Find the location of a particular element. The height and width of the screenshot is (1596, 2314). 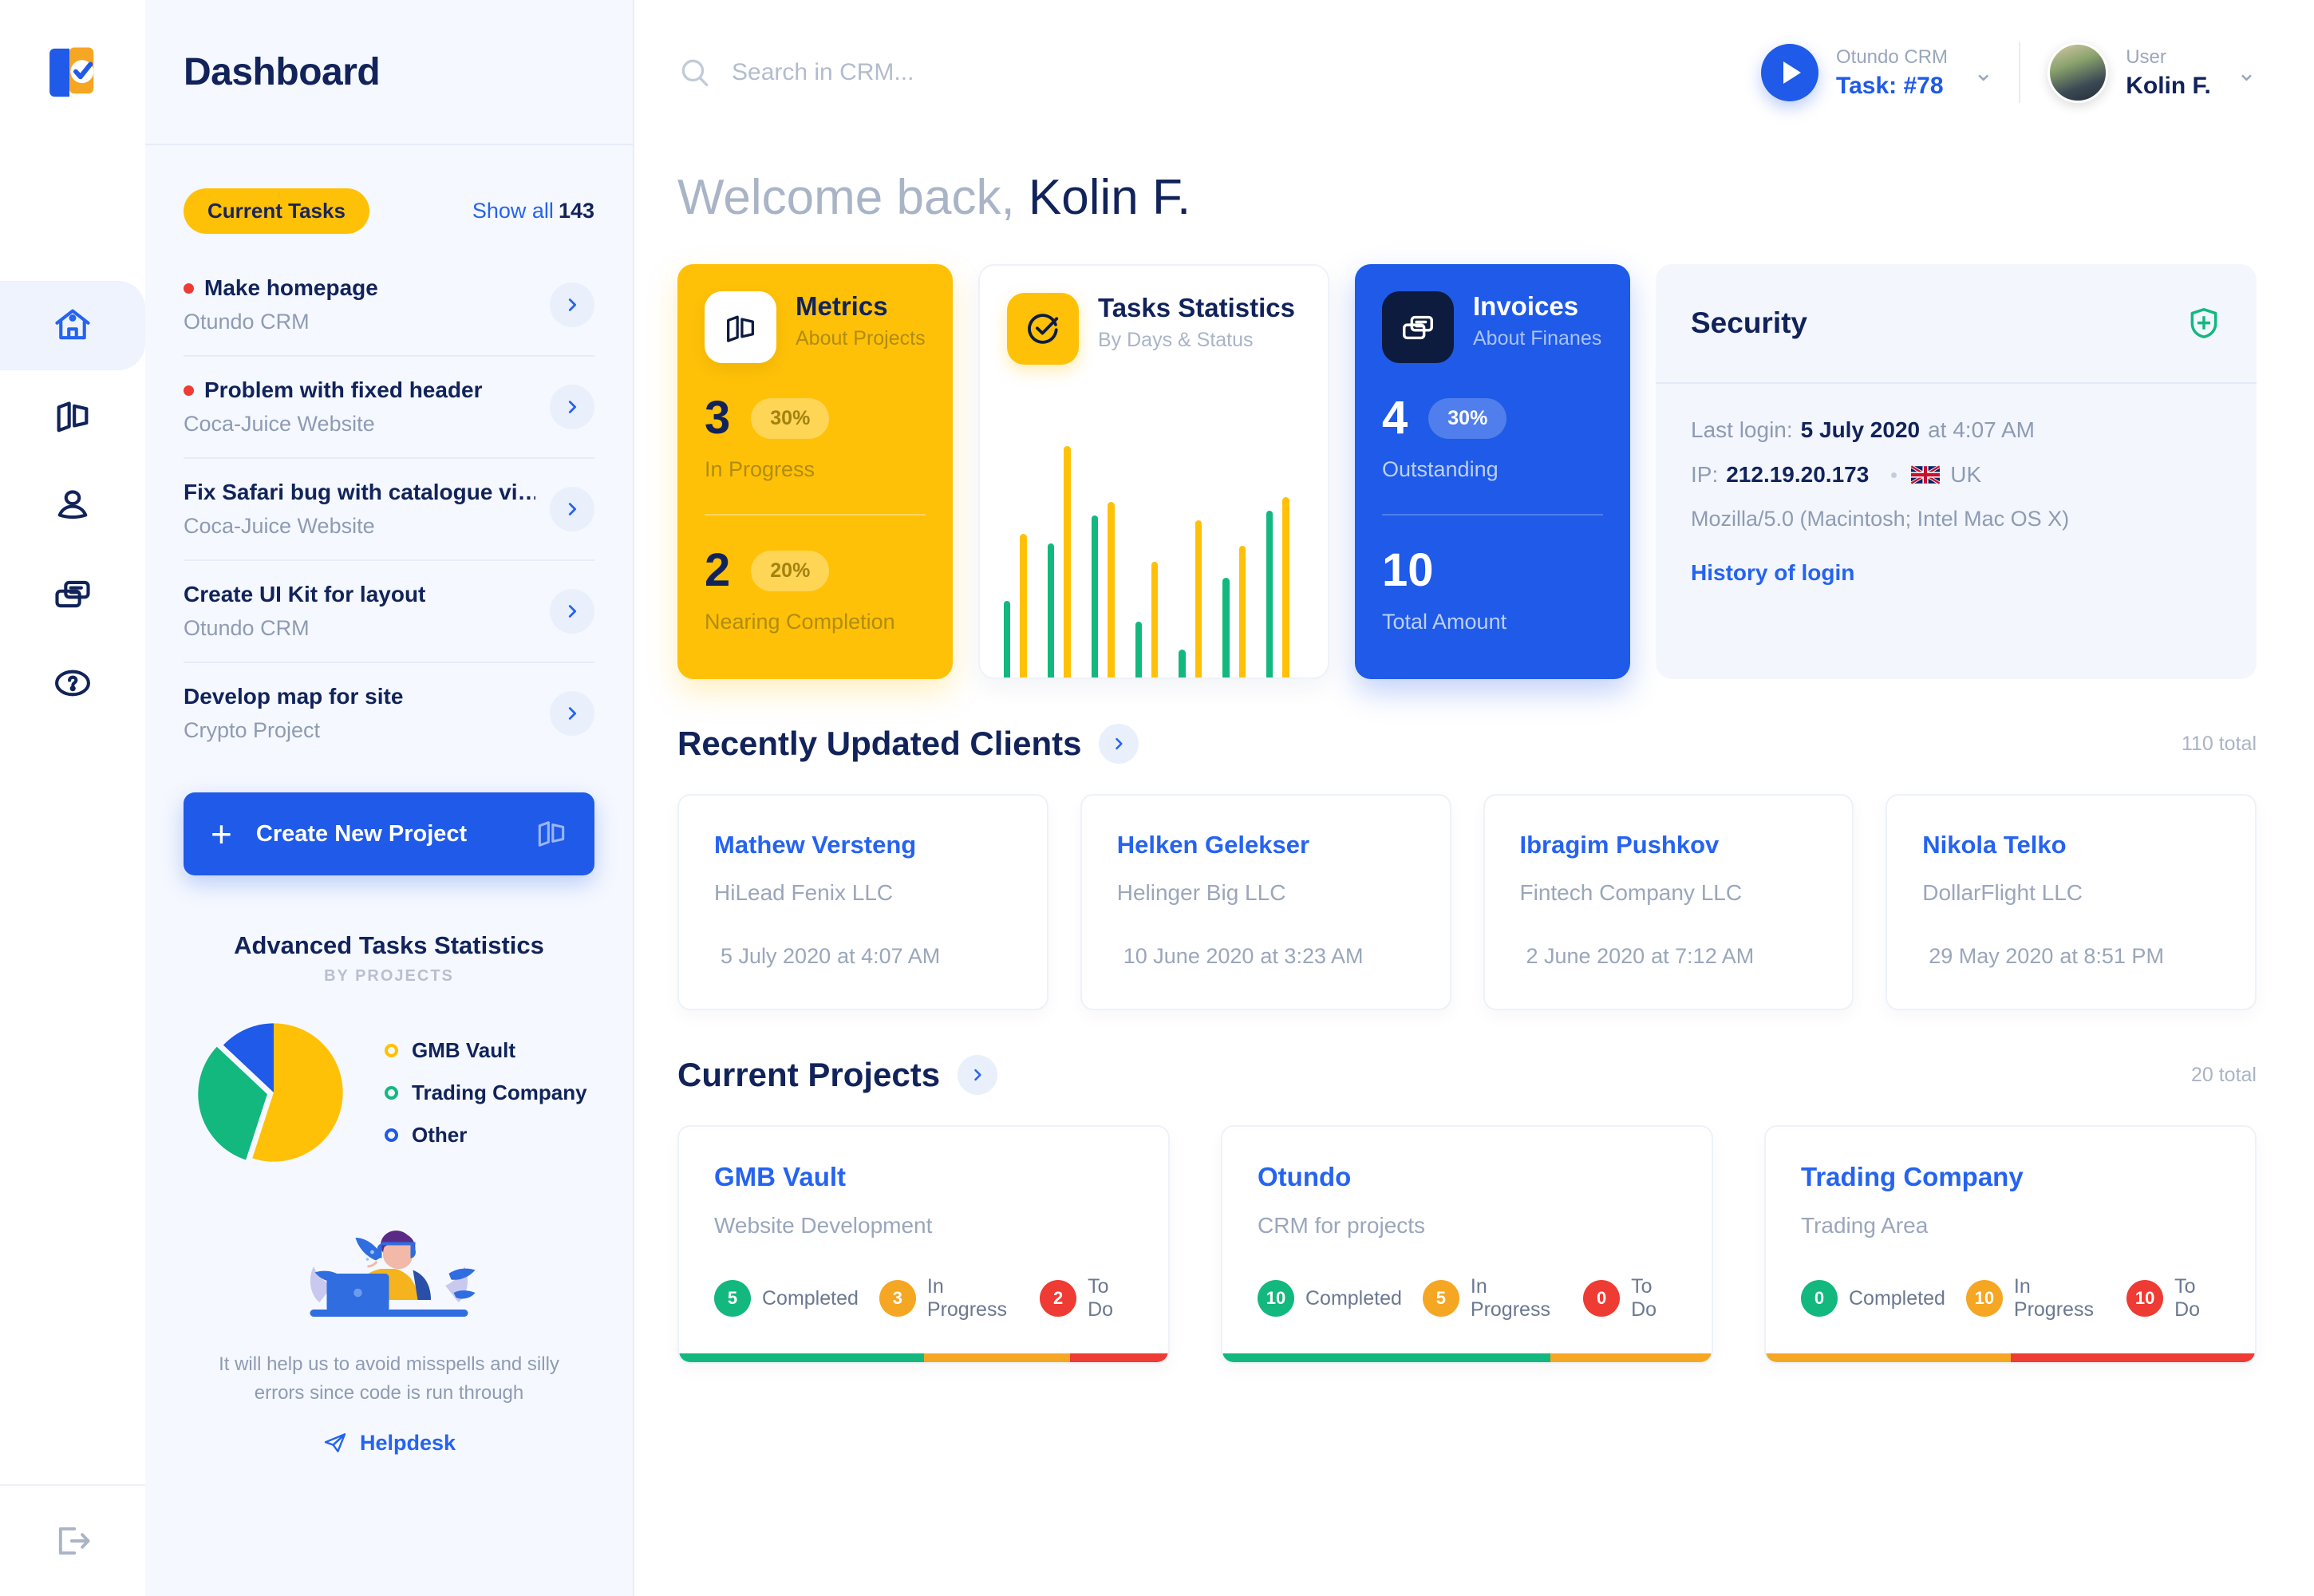

in-progress-label: In Progress is located at coordinates (2053, 1298).